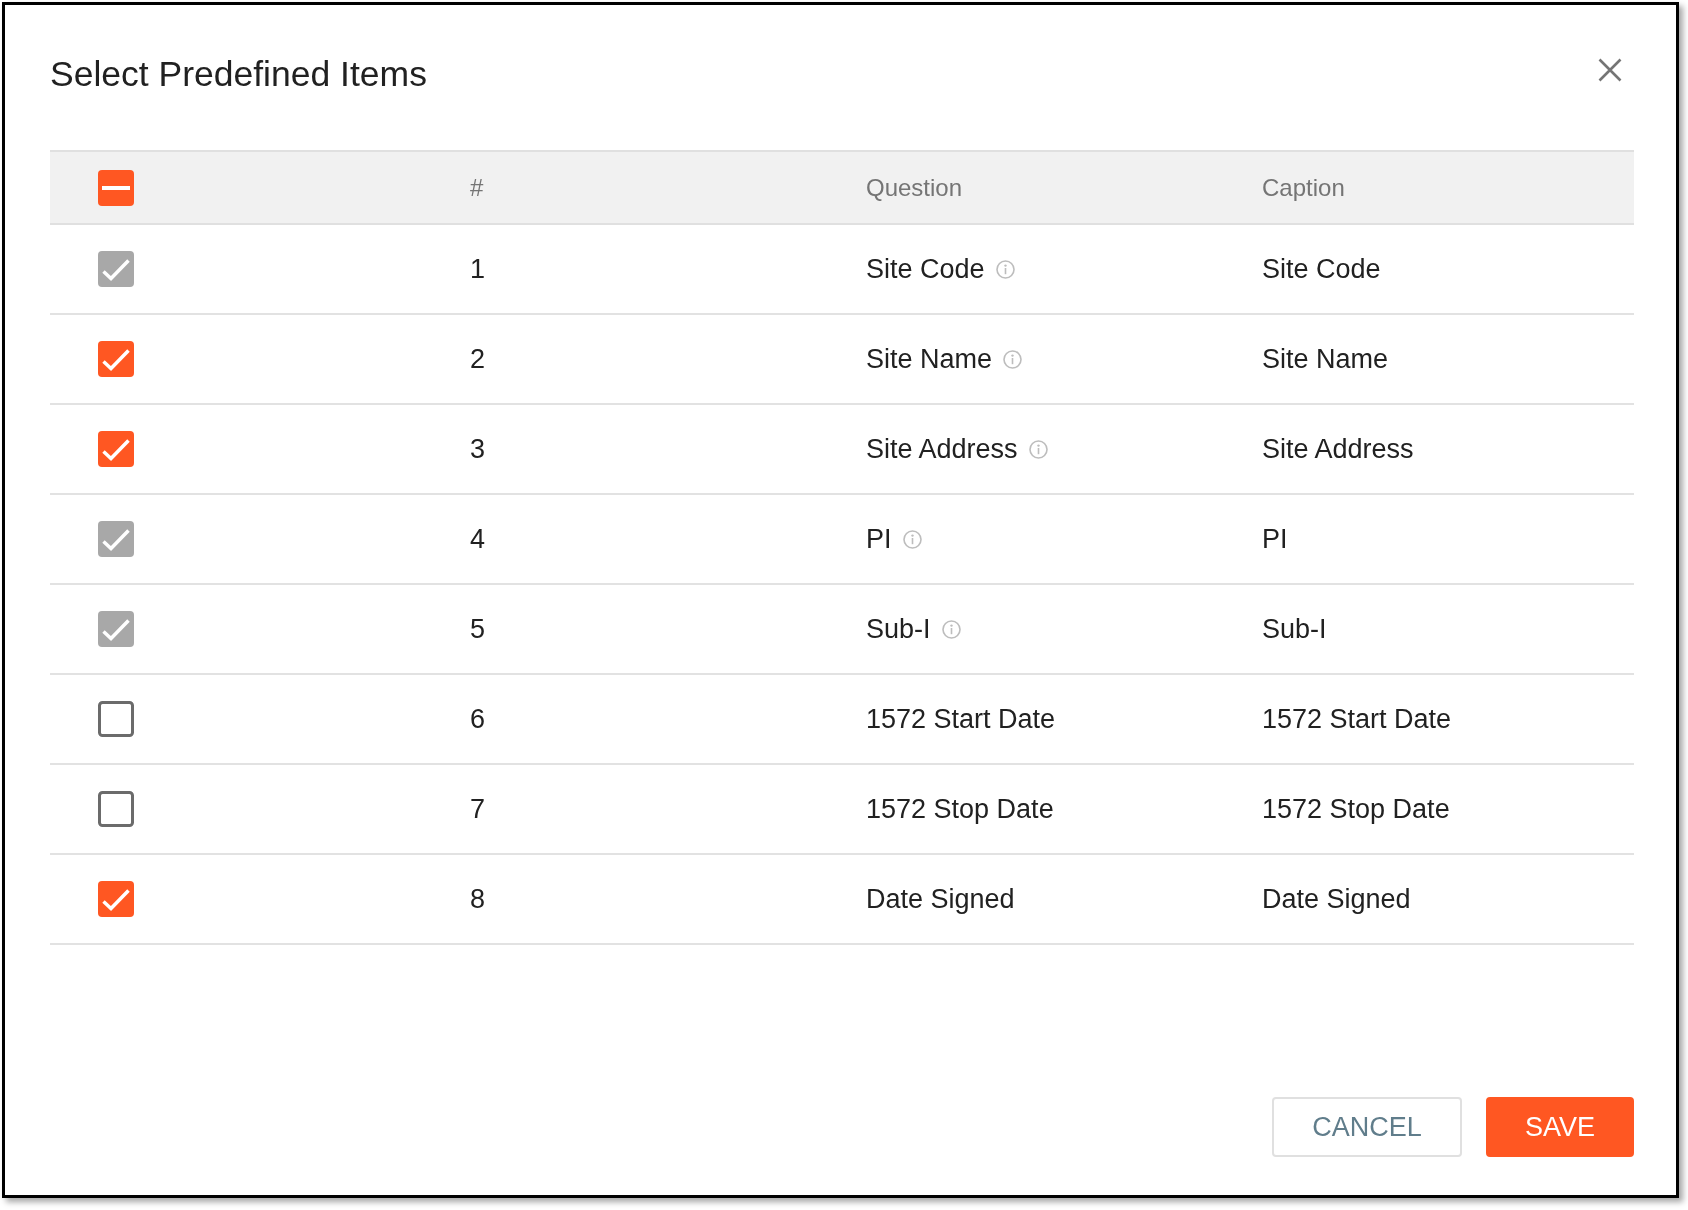 This screenshot has height=1210, width=1688. Describe the element at coordinates (914, 187) in the screenshot. I see `column-header: Question` at that location.